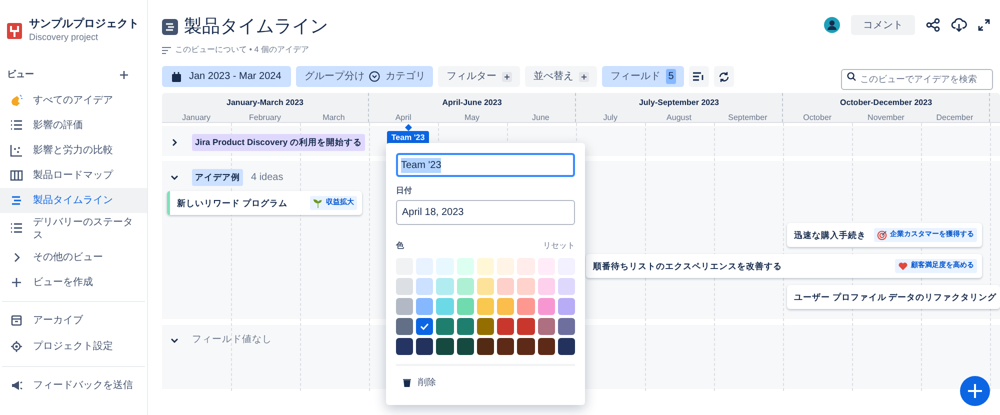  I want to click on month-label: May, so click(472, 118).